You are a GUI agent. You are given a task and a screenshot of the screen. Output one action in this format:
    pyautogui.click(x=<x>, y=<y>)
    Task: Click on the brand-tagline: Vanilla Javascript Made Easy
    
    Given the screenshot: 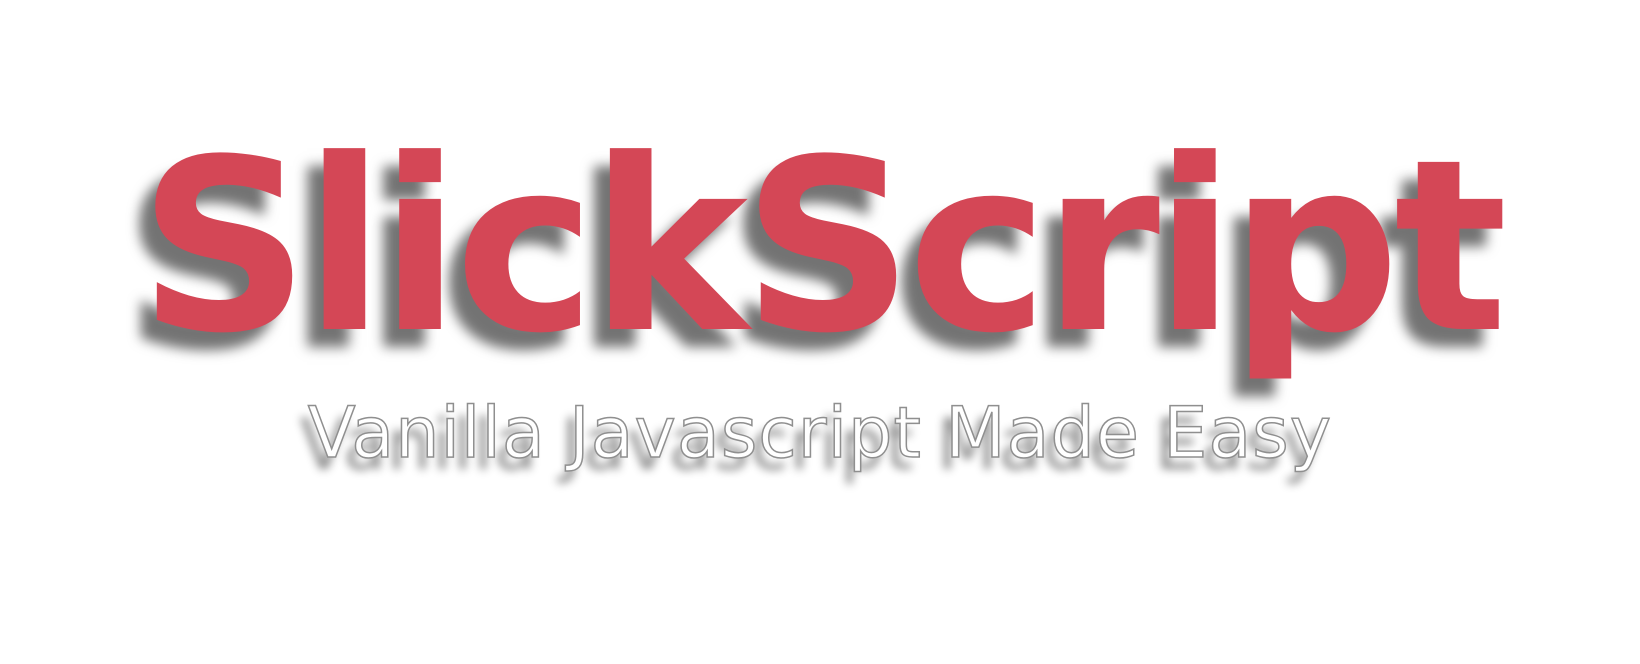 What is the action you would take?
    pyautogui.click(x=820, y=433)
    